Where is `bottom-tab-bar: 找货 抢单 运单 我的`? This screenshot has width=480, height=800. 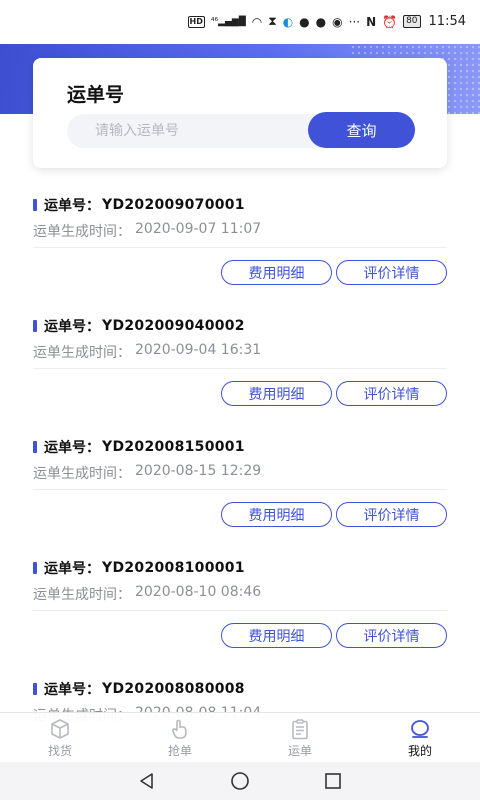
bottom-tab-bar: 找货 抢单 运单 我的 is located at coordinates (240, 737).